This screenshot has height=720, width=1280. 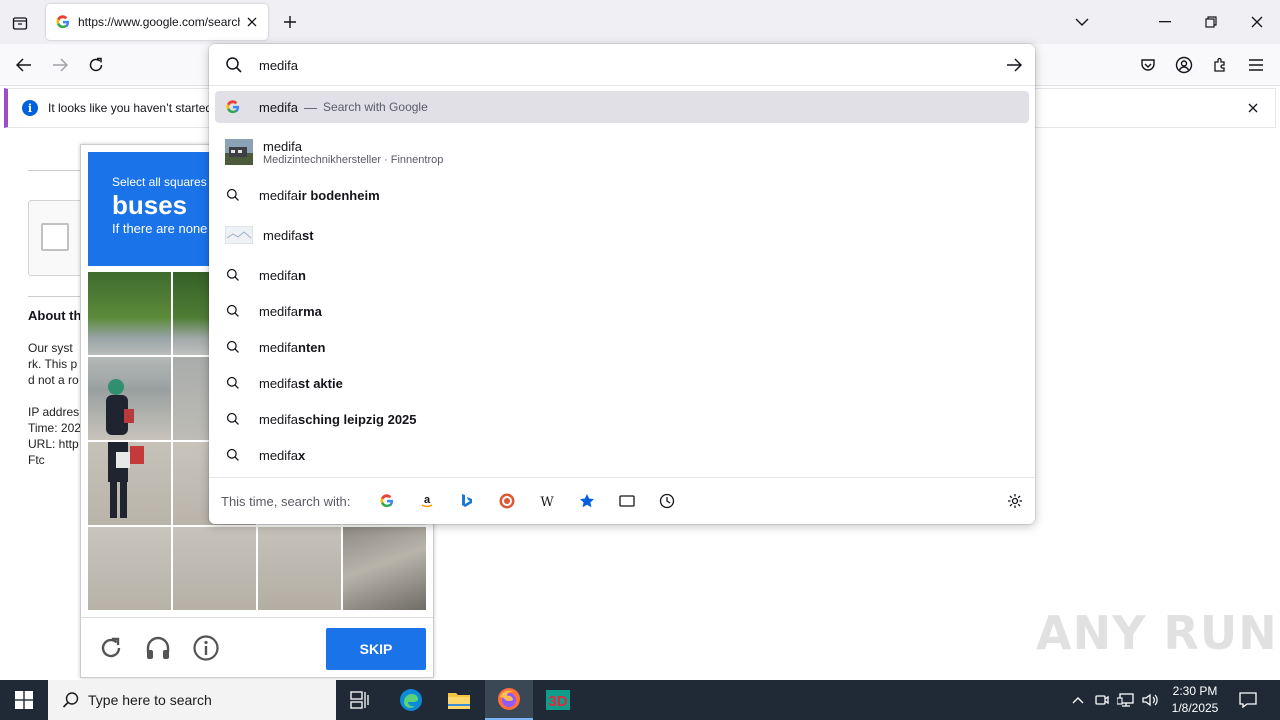 I want to click on suggestion-completion: ir bodenheim, so click(x=339, y=195).